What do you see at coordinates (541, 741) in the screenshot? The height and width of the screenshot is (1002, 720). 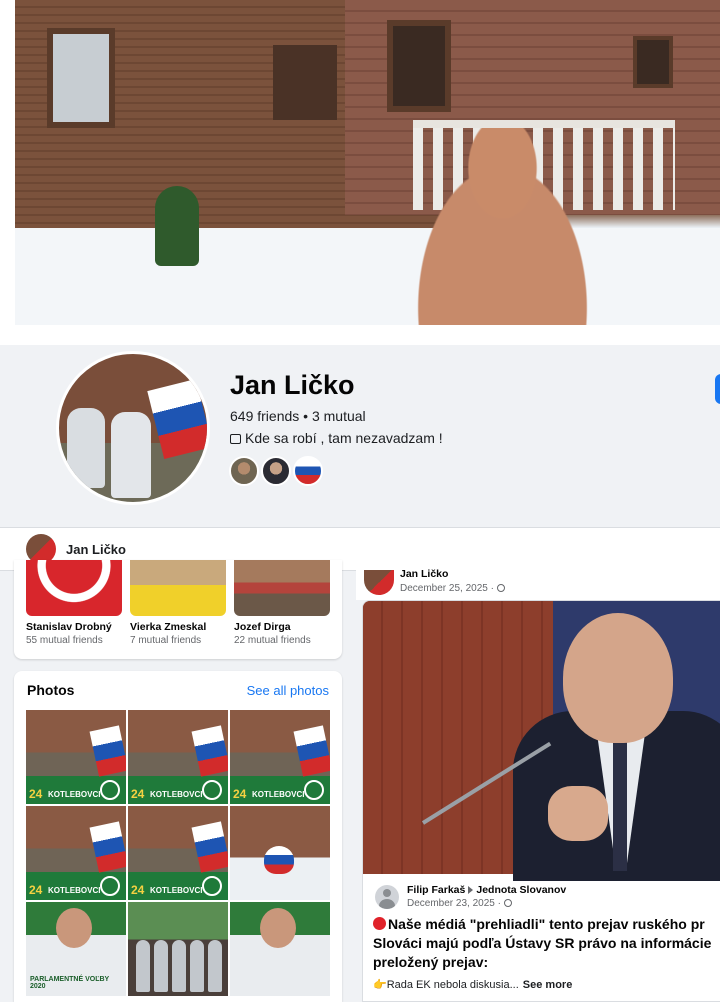 I see `post-image` at bounding box center [541, 741].